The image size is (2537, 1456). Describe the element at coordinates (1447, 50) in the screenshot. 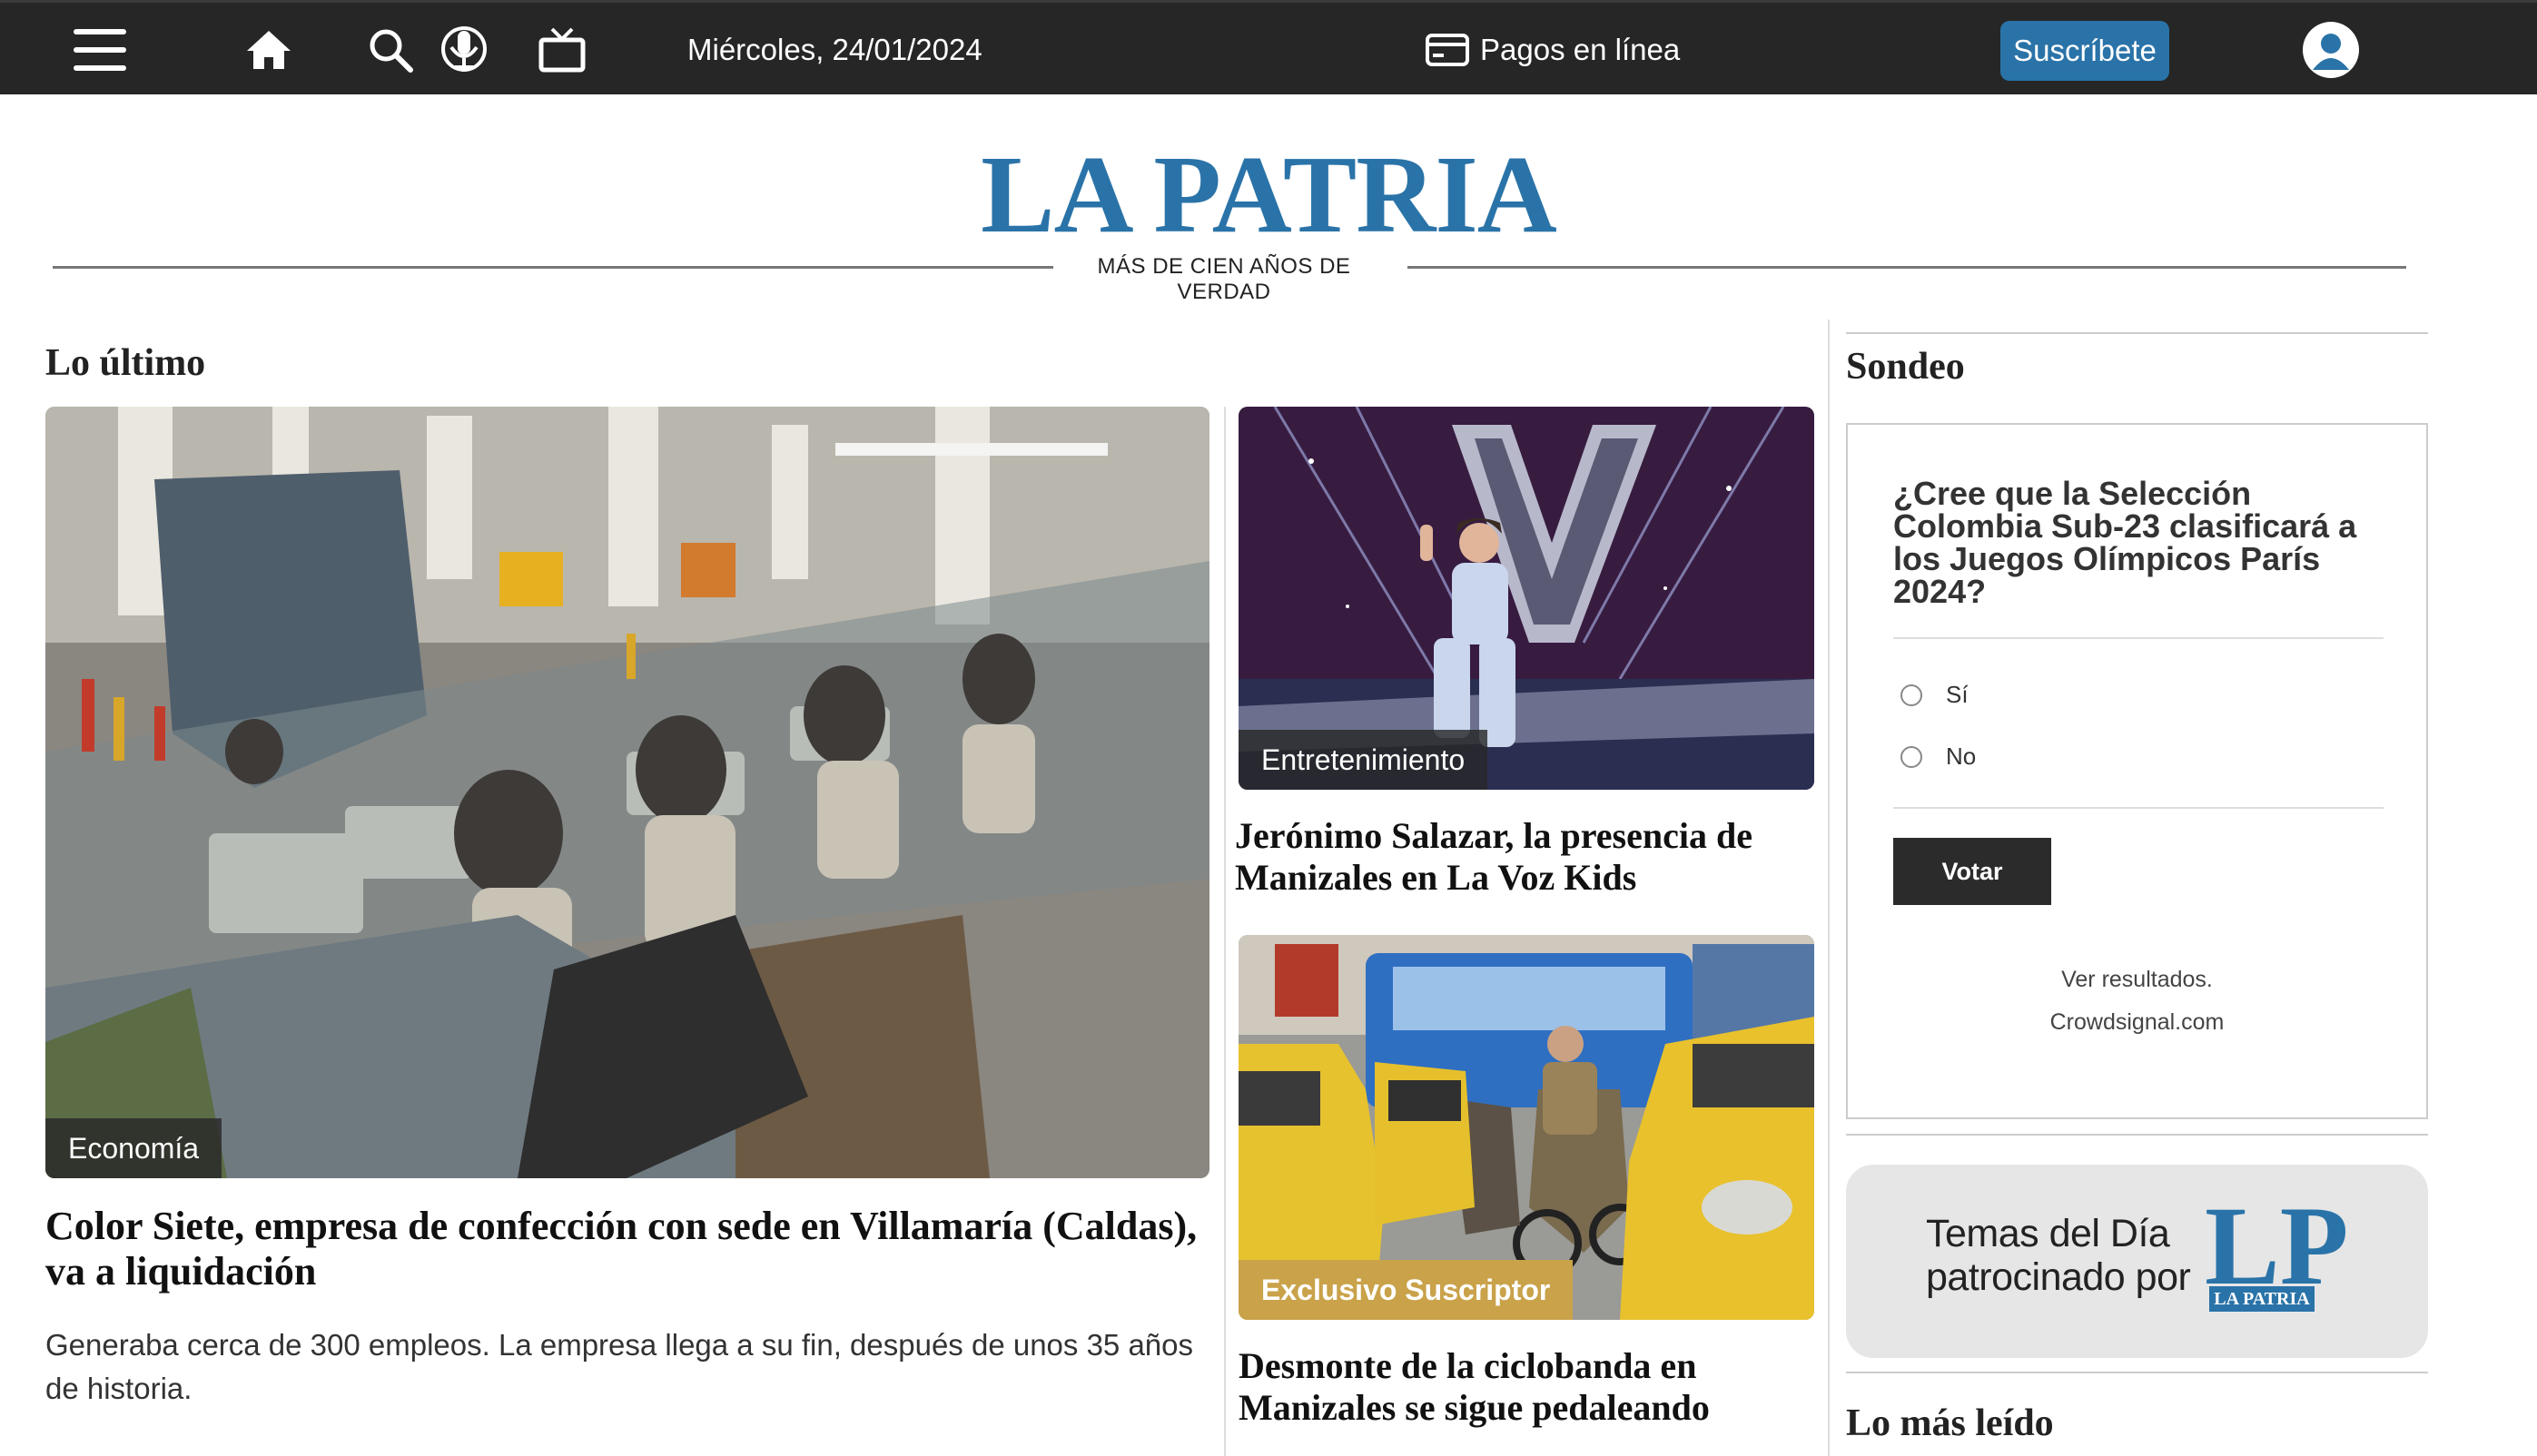

I see `card-icon` at that location.